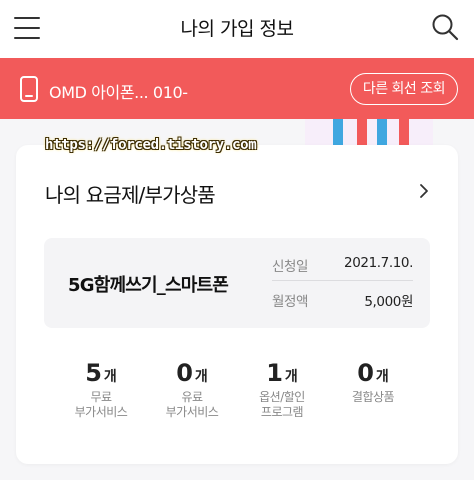  I want to click on stat-bundle-products: 0개 결합상품, so click(373, 382).